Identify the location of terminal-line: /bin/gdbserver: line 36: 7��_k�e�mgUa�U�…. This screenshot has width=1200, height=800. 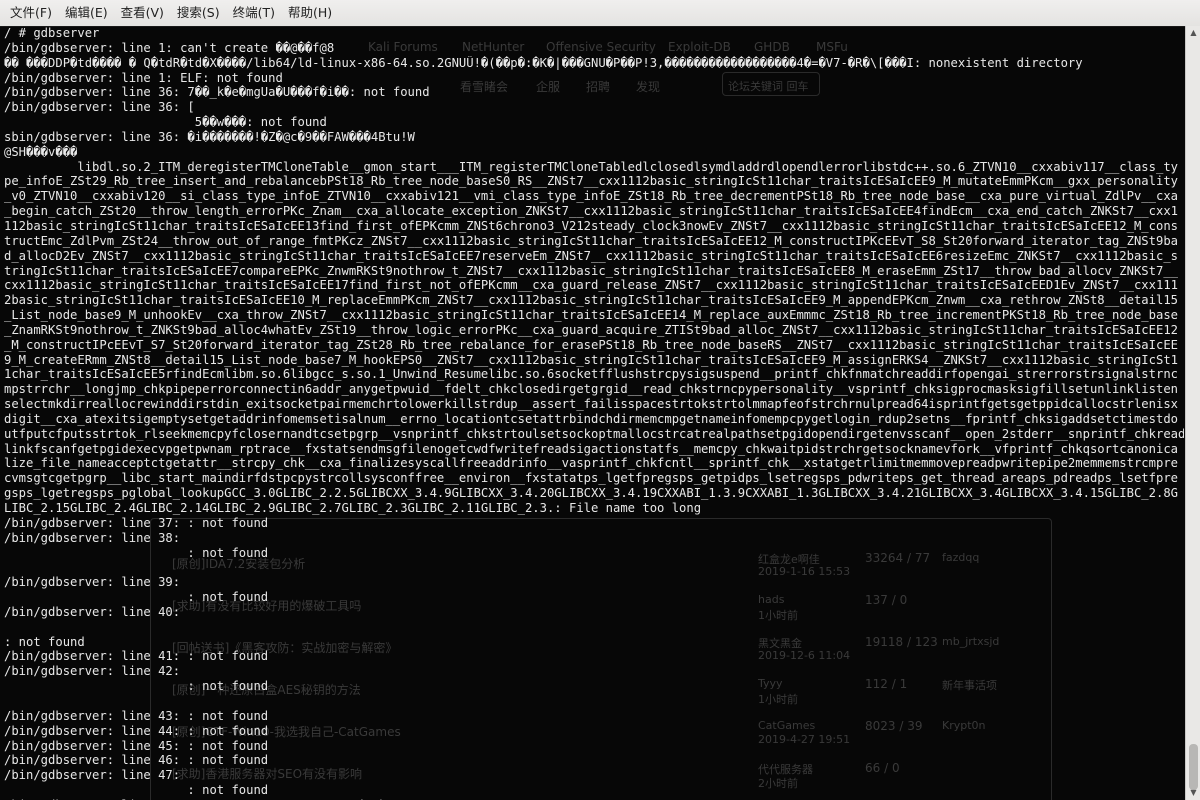
(217, 92).